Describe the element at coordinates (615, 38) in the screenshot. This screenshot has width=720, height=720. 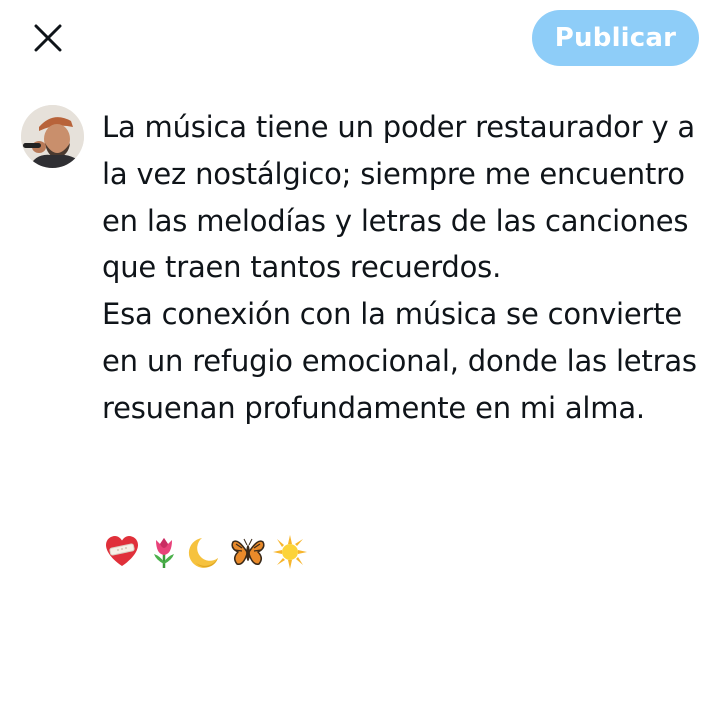
I see `publish-button: Publicar` at that location.